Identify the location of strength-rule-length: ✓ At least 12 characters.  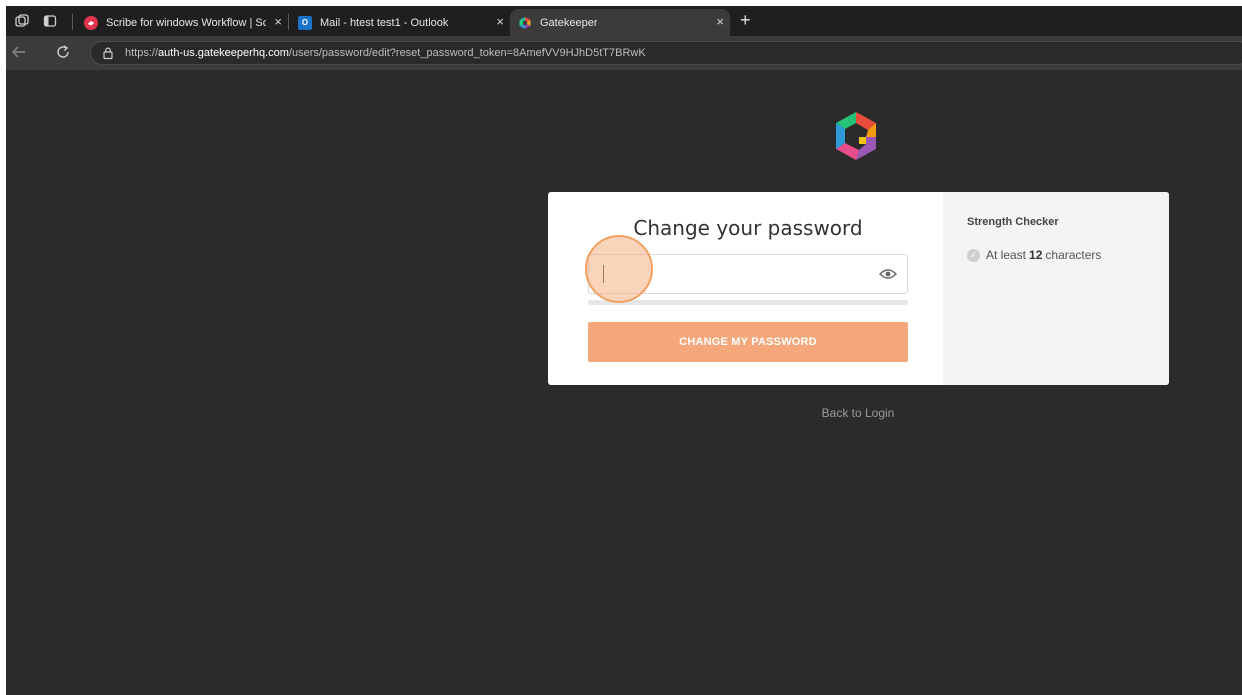
(1034, 255).